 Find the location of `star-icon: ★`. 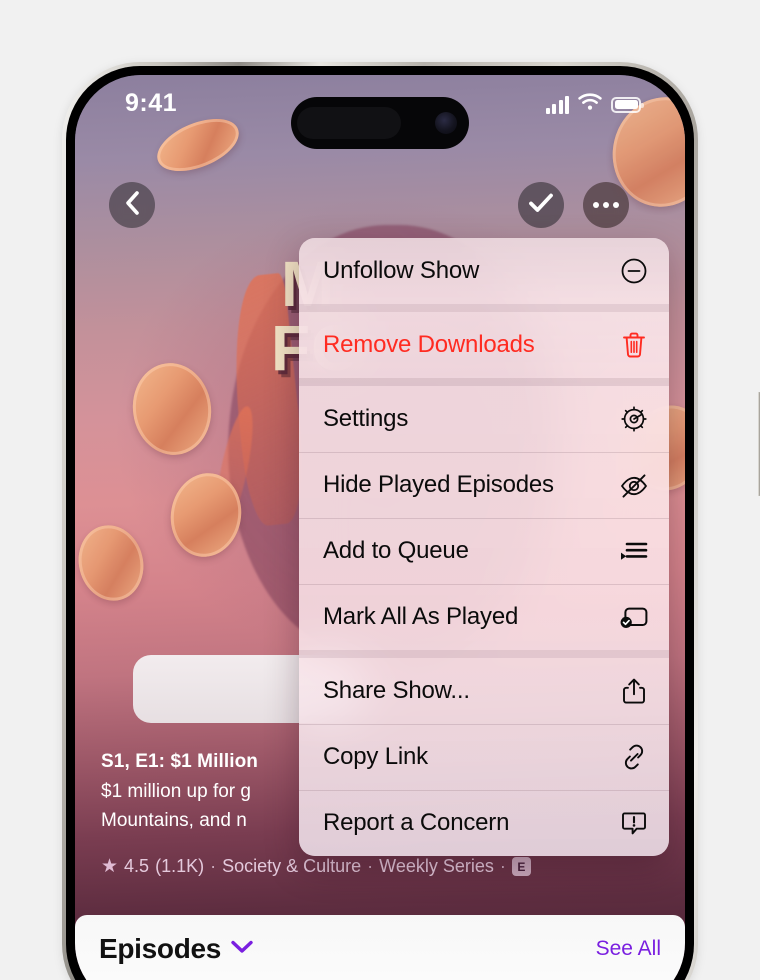

star-icon: ★ is located at coordinates (110, 866).